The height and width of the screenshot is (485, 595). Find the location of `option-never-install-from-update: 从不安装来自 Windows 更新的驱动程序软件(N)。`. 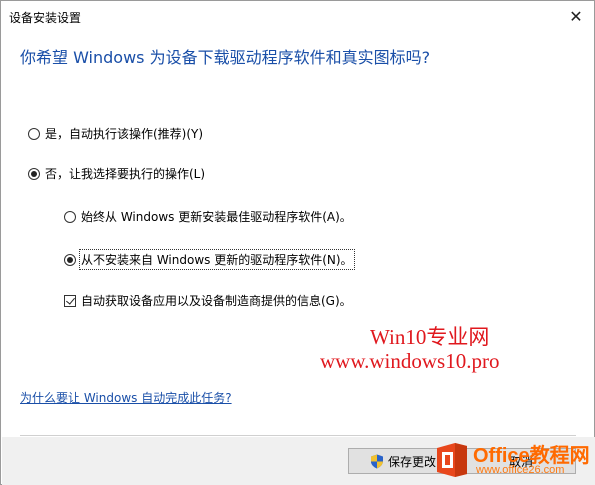

option-never-install-from-update: 从不安装来自 Windows 更新的驱动程序软件(N)。 is located at coordinates (209, 259).